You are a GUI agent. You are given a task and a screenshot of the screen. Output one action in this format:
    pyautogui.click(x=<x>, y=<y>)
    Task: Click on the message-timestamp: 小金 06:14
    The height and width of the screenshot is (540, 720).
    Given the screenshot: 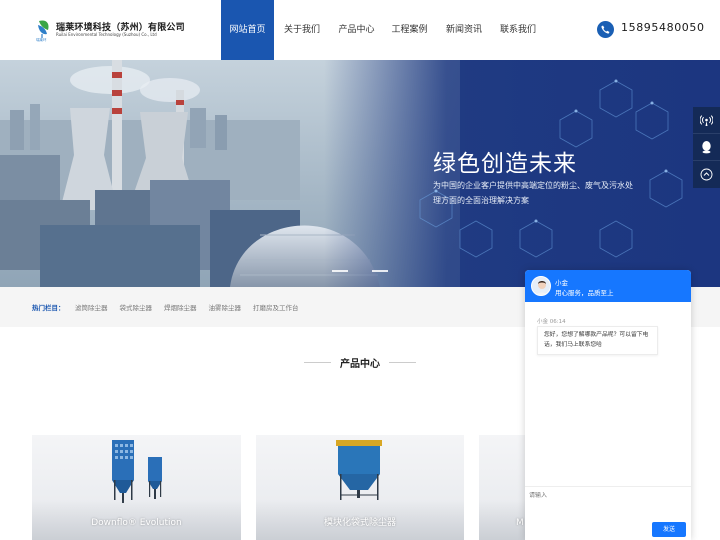 What is the action you would take?
    pyautogui.click(x=551, y=322)
    